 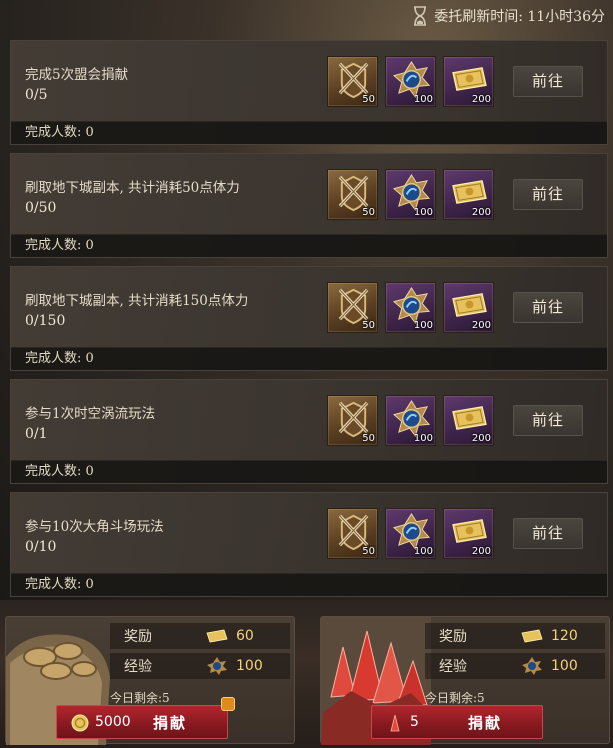 I want to click on task-progress: 0/10, so click(x=41, y=547).